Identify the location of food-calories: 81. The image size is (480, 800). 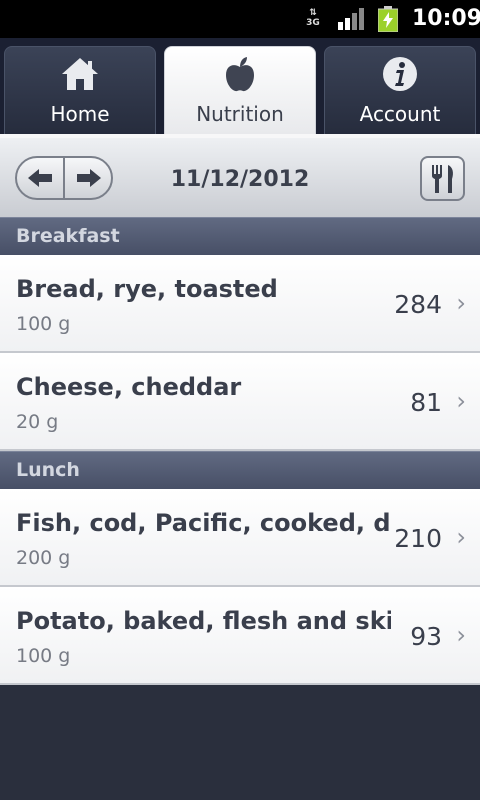
(426, 402).